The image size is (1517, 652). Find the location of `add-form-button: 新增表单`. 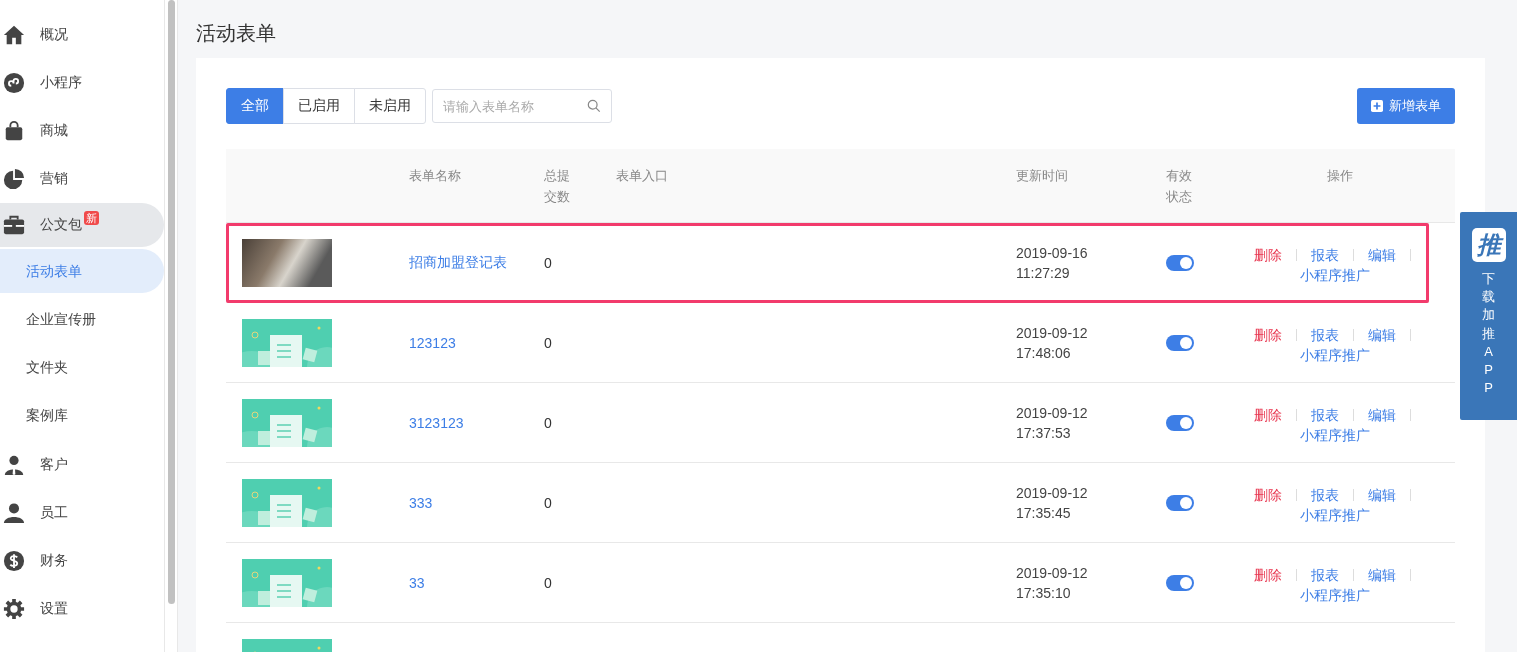

add-form-button: 新增表单 is located at coordinates (1406, 106).